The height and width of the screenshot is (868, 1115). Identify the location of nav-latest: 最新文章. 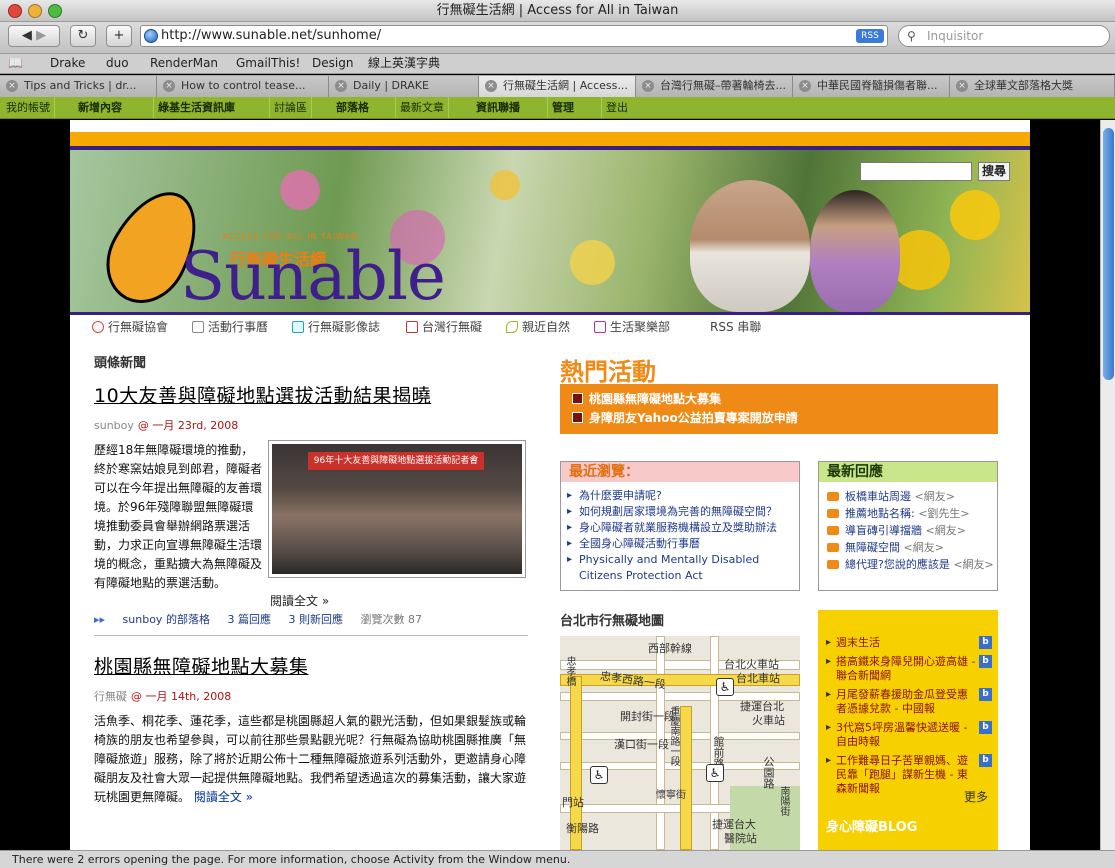
(422, 107).